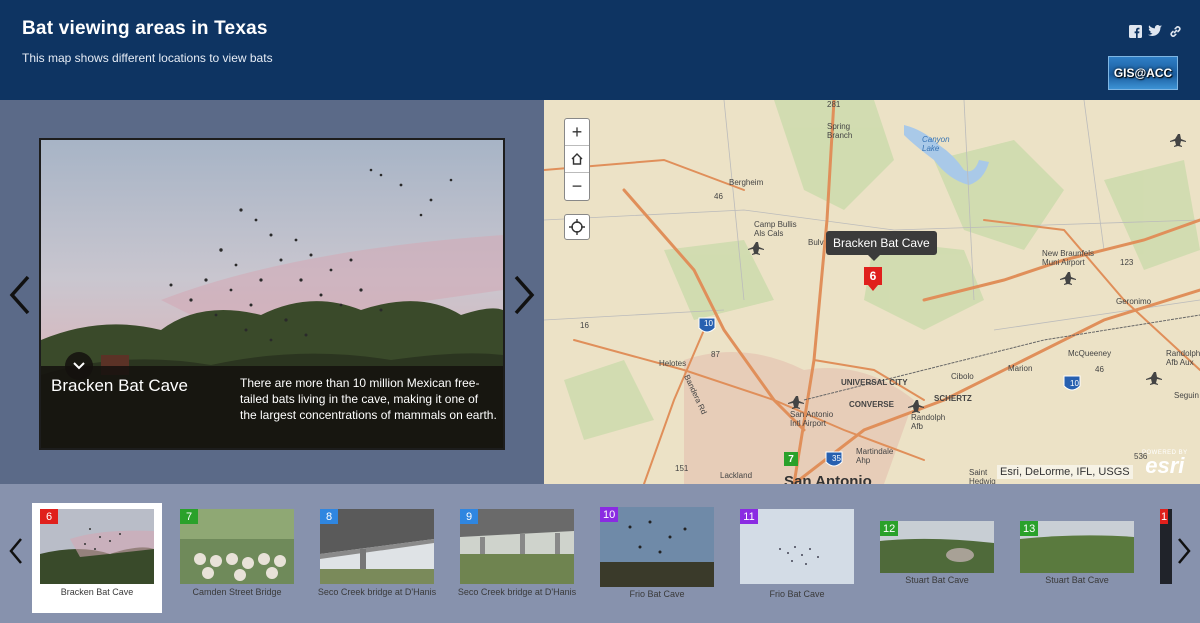 This screenshot has height=623, width=1200. Describe the element at coordinates (673, 363) in the screenshot. I see `map-label: Helotes` at that location.